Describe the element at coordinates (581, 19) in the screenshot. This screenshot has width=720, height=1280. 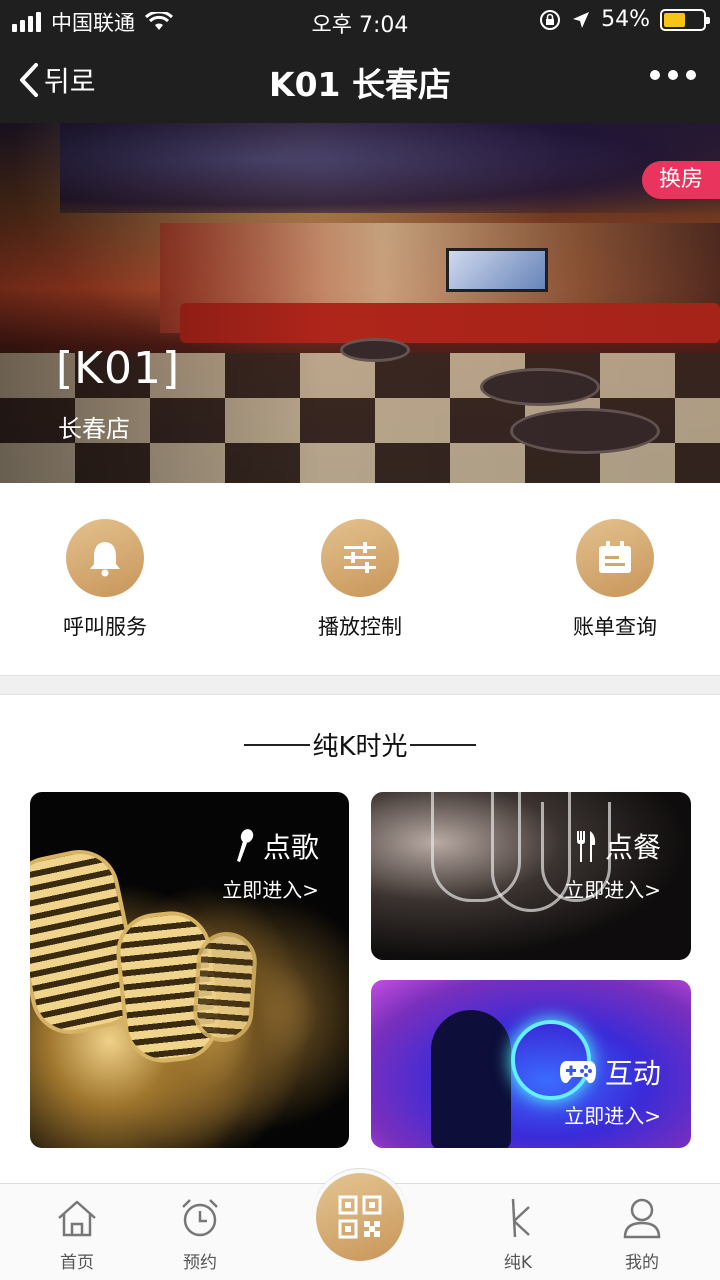
I see `location-arrow-icon` at that location.